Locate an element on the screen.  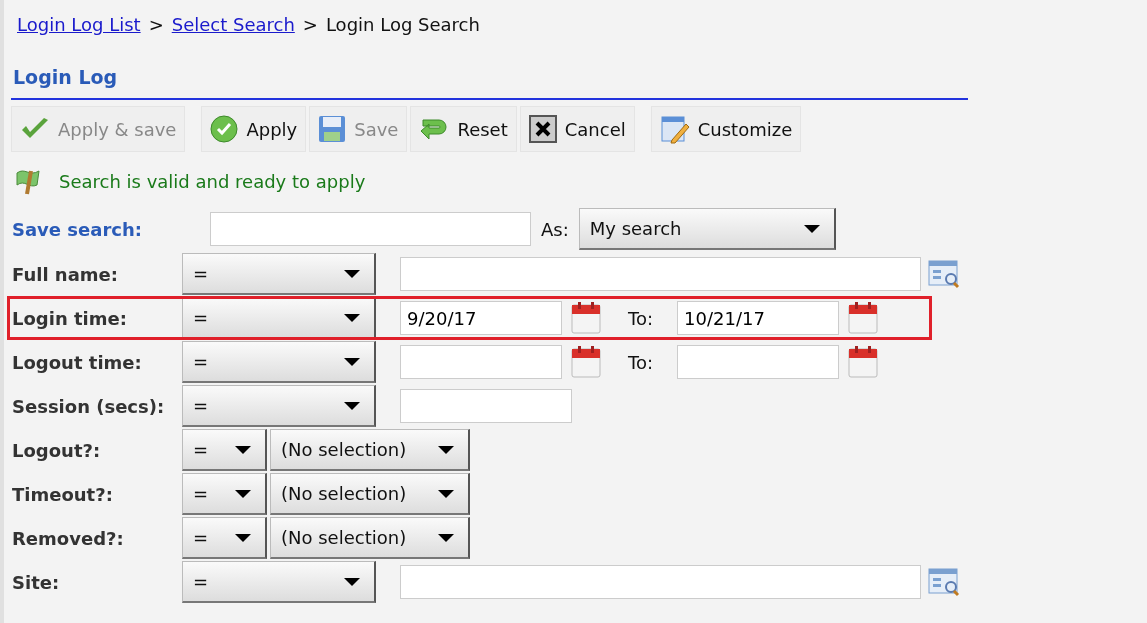
section-heading: Login Log is located at coordinates (489, 76).